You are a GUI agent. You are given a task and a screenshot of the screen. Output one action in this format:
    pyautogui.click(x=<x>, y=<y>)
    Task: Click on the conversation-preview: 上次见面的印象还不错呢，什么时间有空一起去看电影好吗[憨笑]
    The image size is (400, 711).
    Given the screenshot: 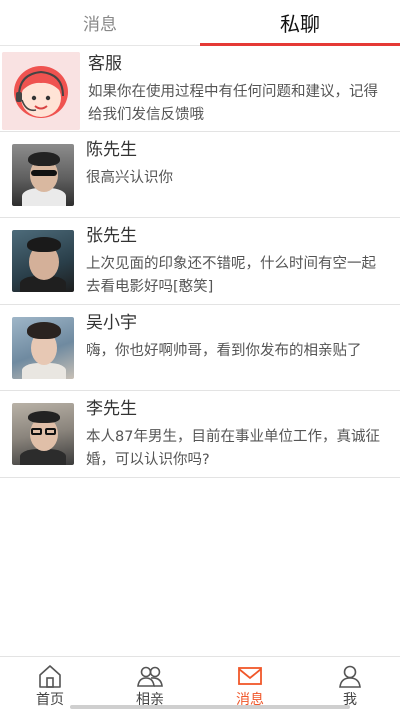 What is the action you would take?
    pyautogui.click(x=231, y=275)
    